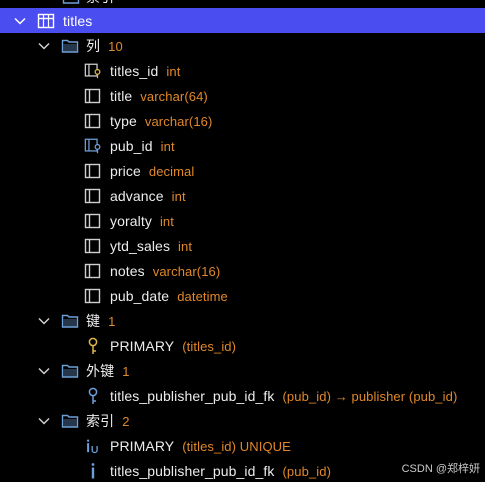  I want to click on tree-row-table-titles: titles, so click(242, 20).